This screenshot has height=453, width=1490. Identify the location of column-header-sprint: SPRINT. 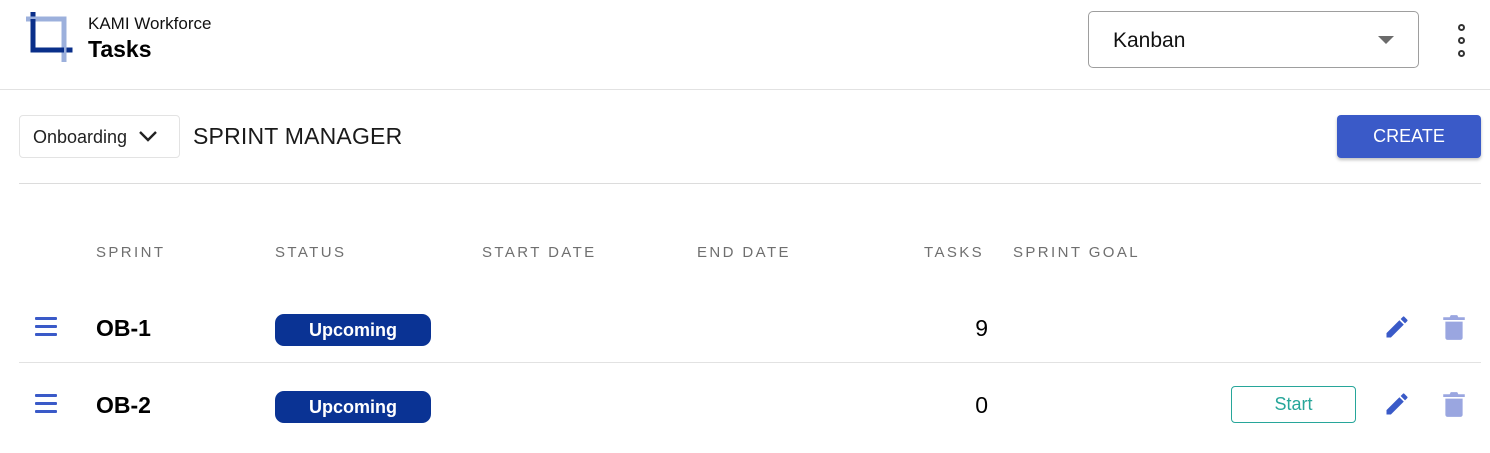
(131, 252).